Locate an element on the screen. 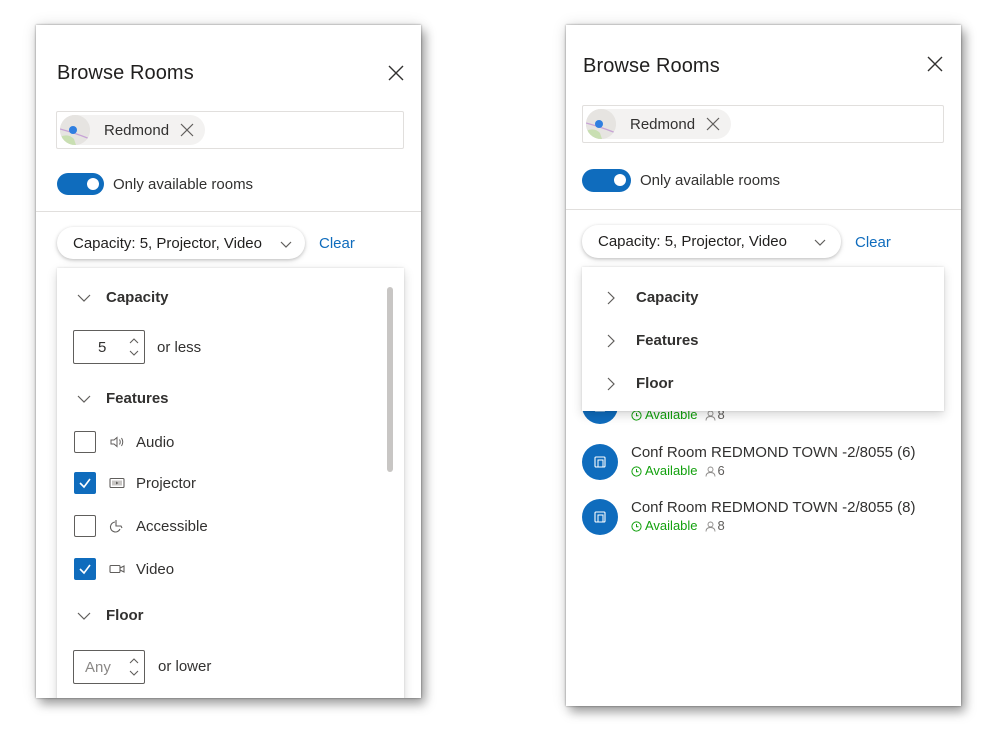 The height and width of the screenshot is (738, 999). filter-dropdown-panel: Capacity Features Floor is located at coordinates (763, 339).